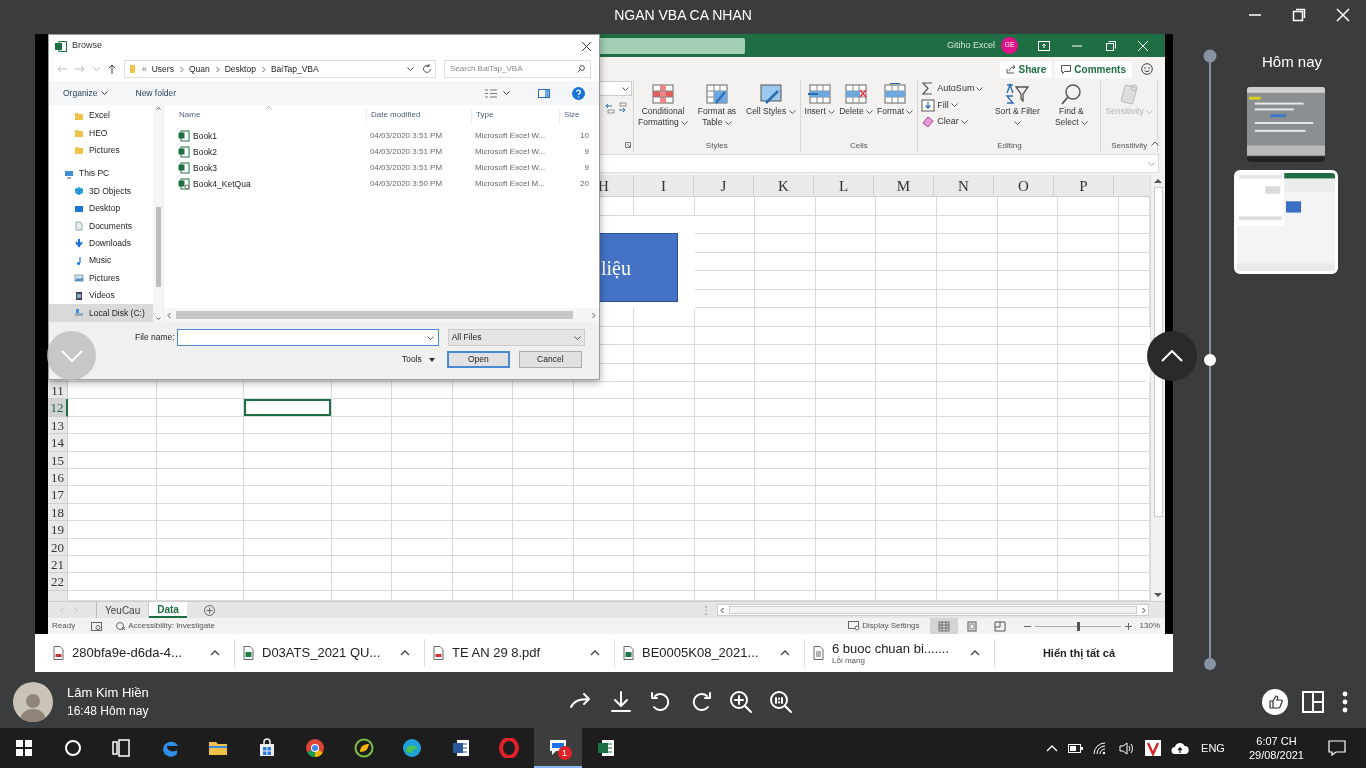 This screenshot has width=1366, height=768. I want to click on ribbon-button: Fill, so click(952, 105).